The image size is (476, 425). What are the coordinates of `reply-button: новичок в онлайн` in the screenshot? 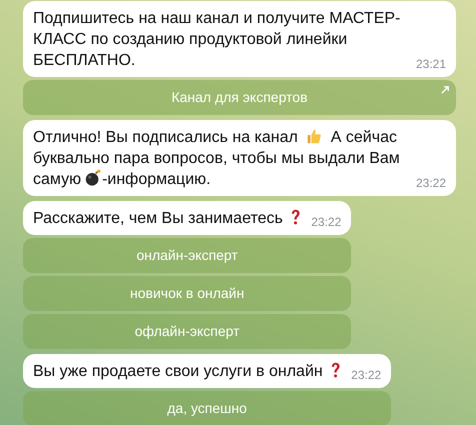 It's located at (187, 293).